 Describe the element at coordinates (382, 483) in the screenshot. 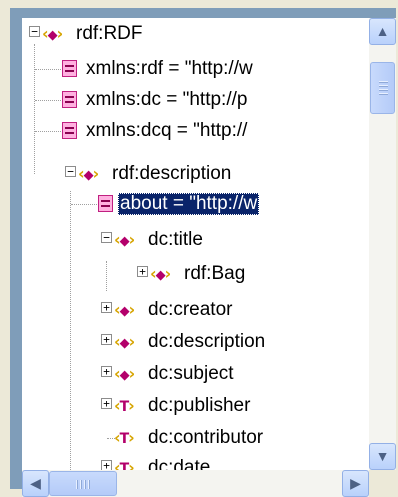

I see `scrollbar-corner` at that location.